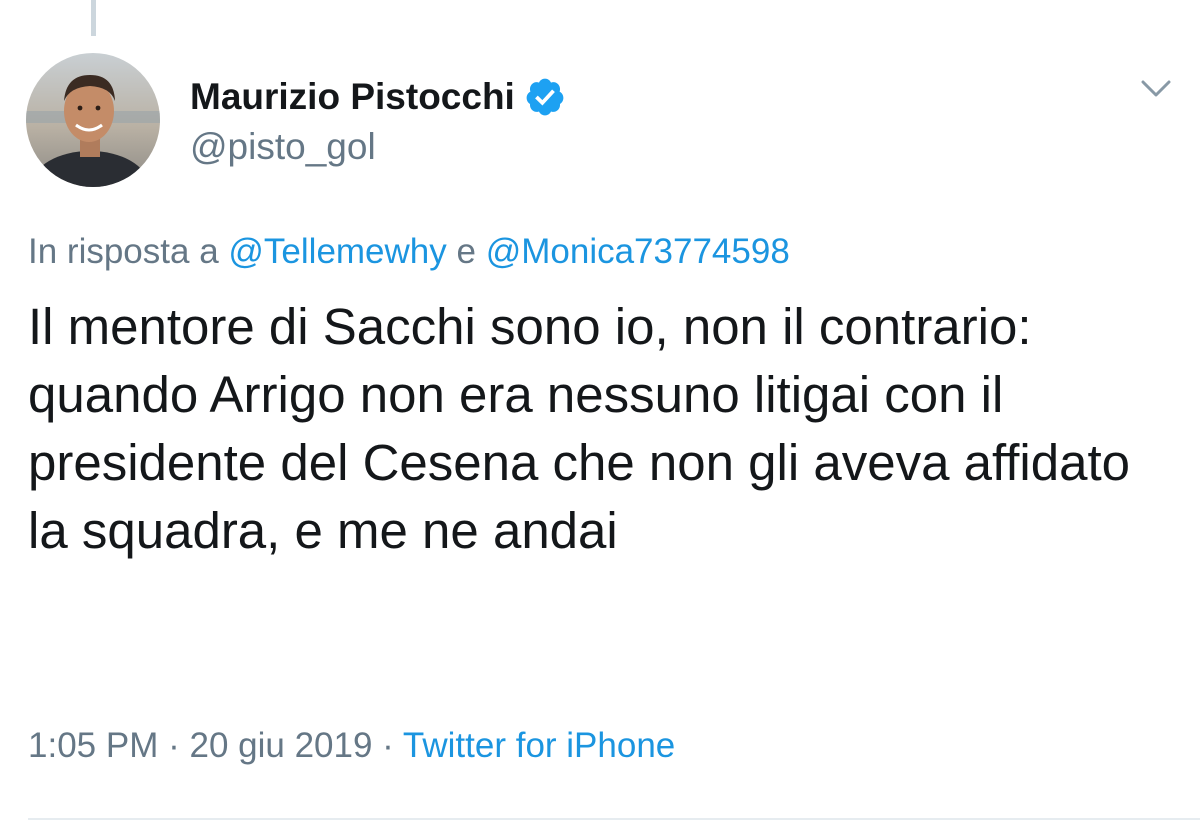  I want to click on author-name-row: Maurizio Pistocchi, so click(378, 97).